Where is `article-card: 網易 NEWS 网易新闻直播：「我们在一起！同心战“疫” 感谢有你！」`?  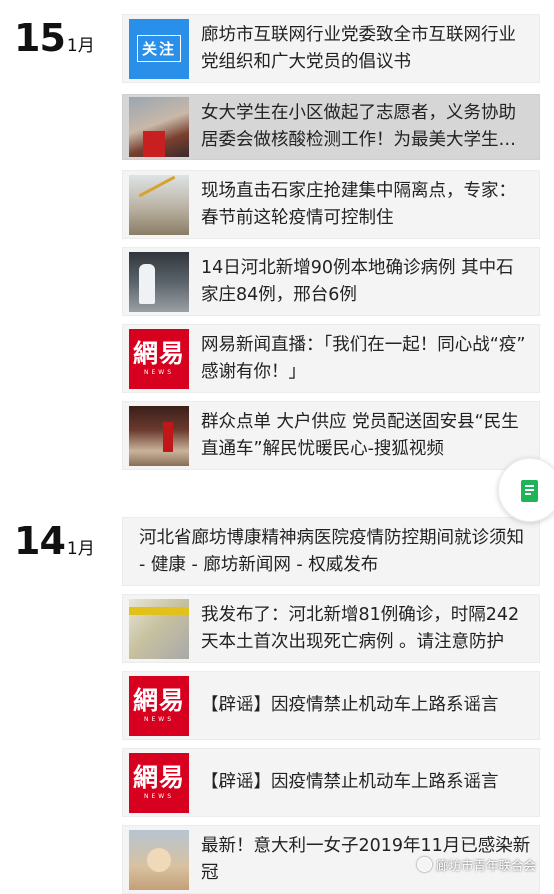
article-card: 網易 NEWS 网易新闻直播：「我们在一起！同心战“疫” 感谢有你！」 is located at coordinates (331, 358).